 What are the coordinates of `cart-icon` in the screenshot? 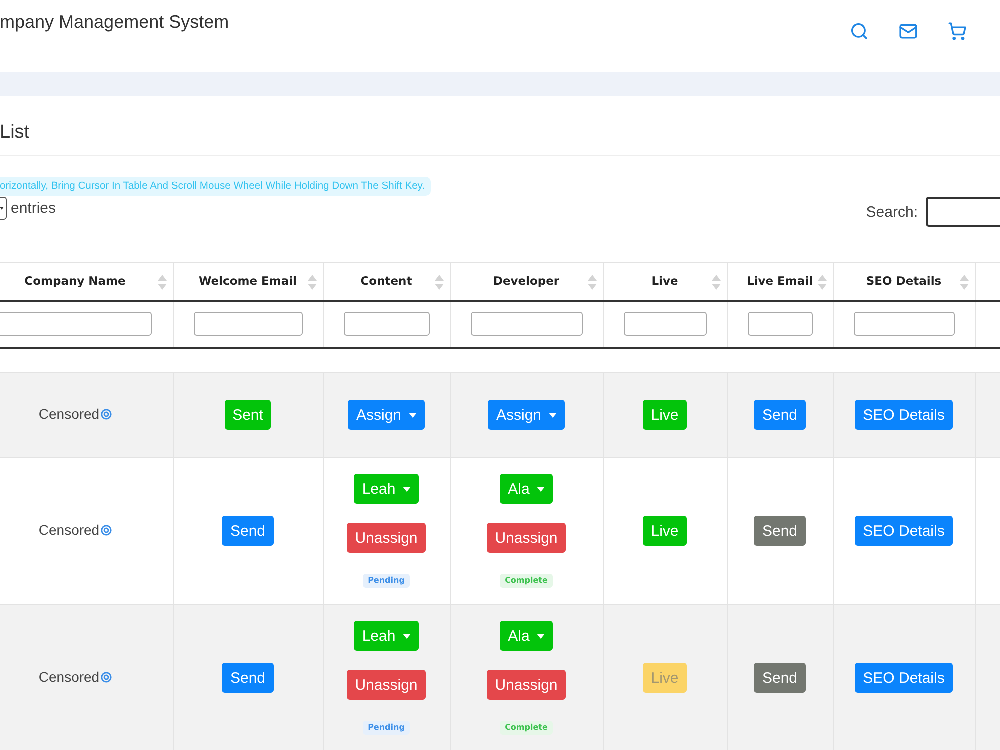 It's located at (957, 31).